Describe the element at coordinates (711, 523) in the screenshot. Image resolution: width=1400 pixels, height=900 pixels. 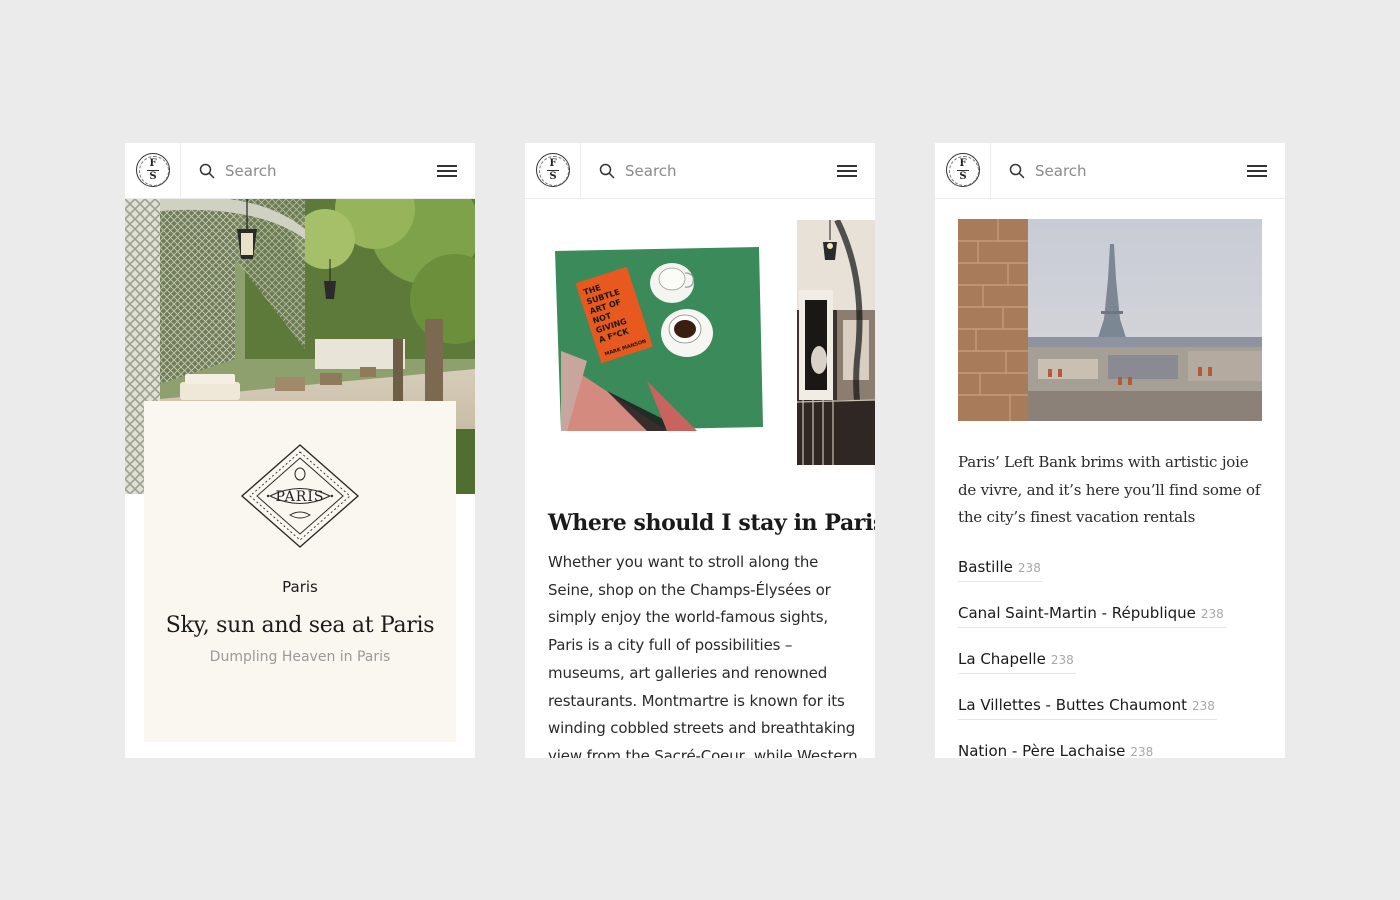
I see `article-title: Where should I stay in Paris?` at that location.